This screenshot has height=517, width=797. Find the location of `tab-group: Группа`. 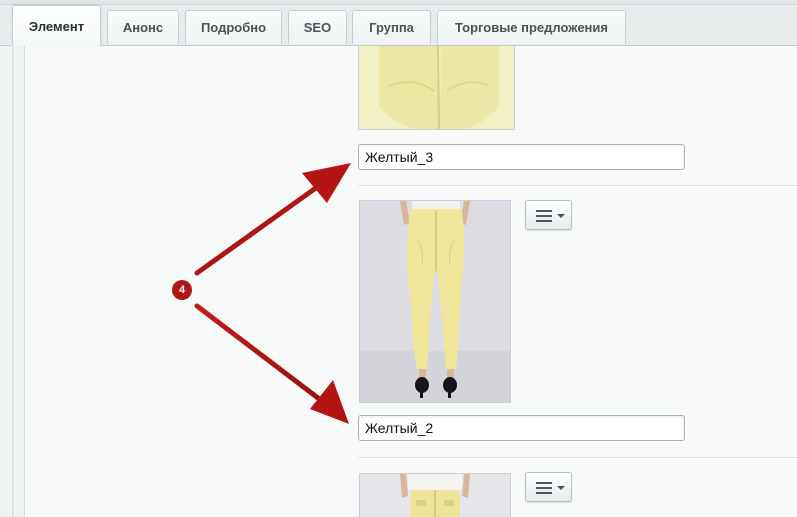

tab-group: Группа is located at coordinates (391, 27).